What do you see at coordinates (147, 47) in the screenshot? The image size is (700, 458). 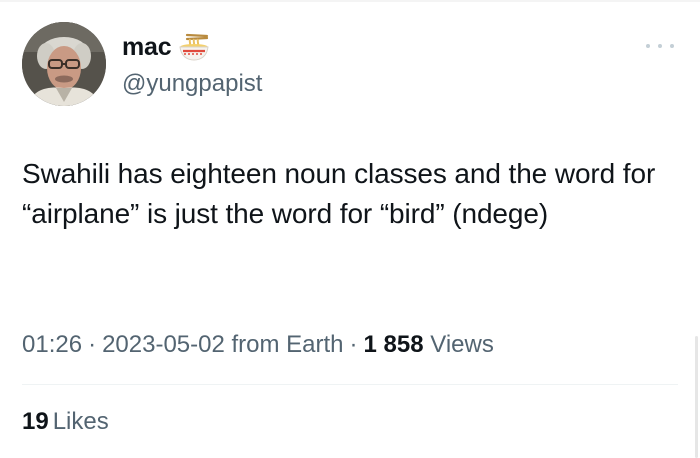 I see `display-name: mac` at bounding box center [147, 47].